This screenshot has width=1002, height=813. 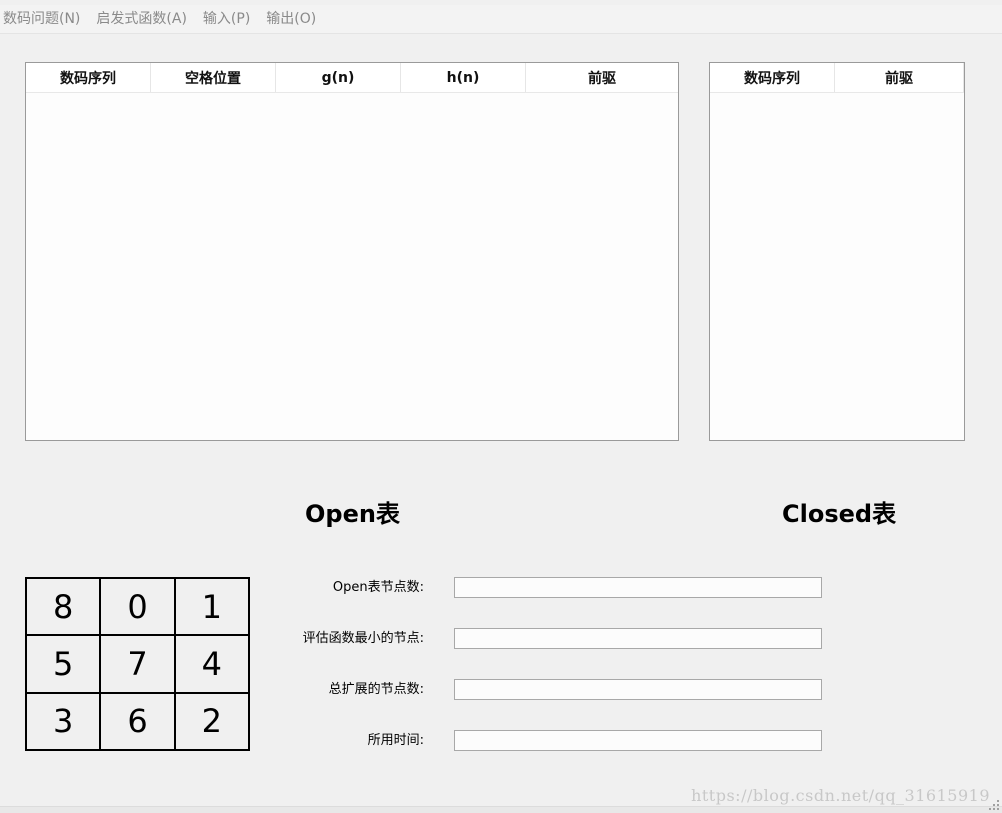 I want to click on puzzle-board: 8 0 1 5 7 4 3 6 2, so click(x=137, y=664).